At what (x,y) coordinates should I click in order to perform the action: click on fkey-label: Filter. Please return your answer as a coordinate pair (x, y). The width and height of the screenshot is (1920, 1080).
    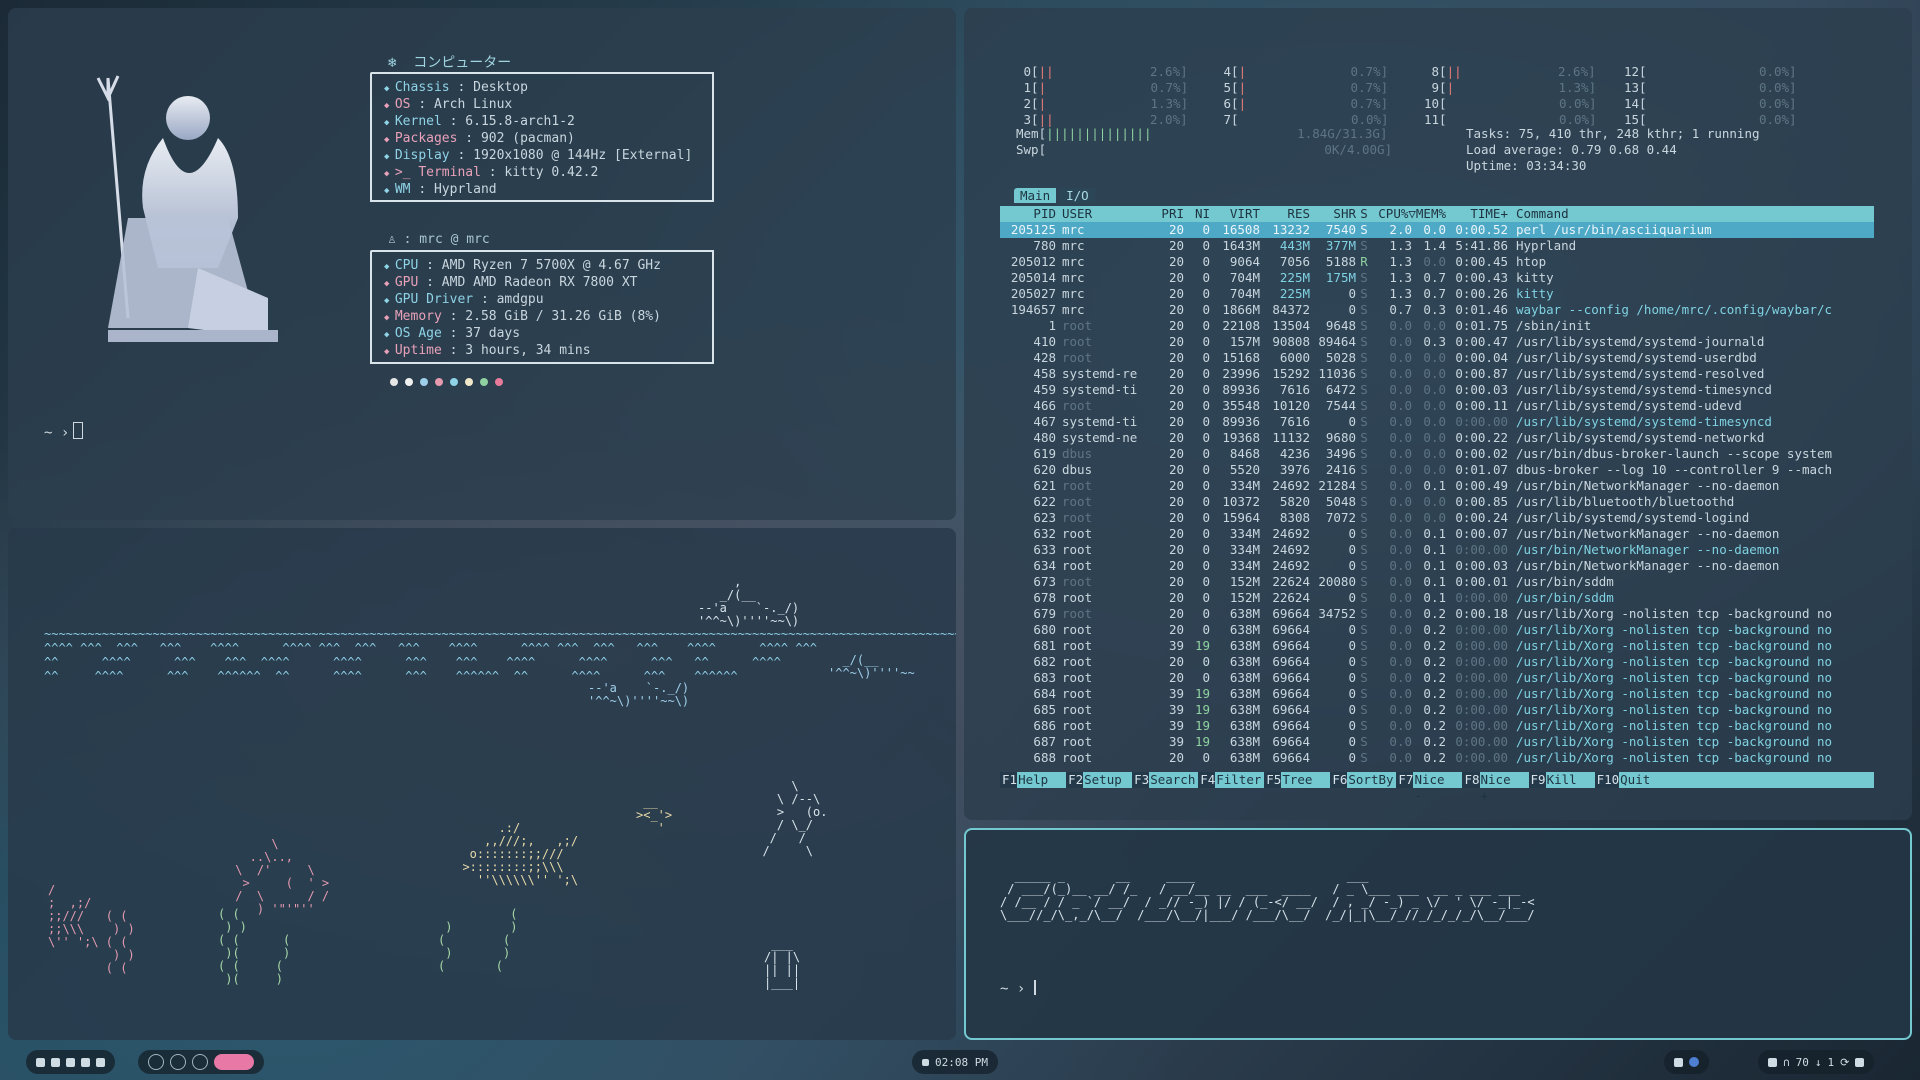
    Looking at the image, I should click on (1239, 780).